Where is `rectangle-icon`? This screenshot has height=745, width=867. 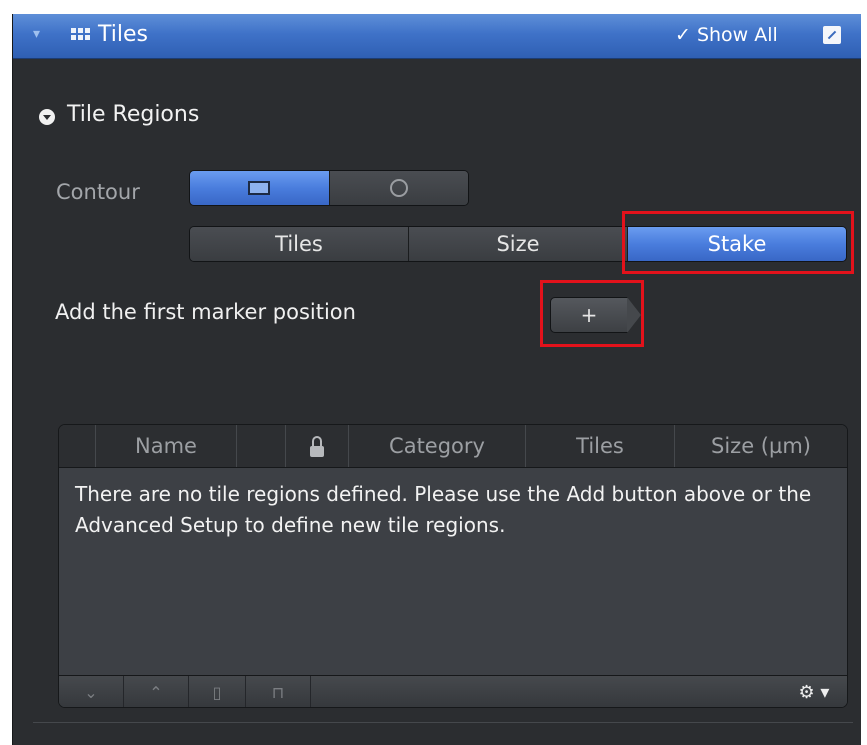
rectangle-icon is located at coordinates (259, 188).